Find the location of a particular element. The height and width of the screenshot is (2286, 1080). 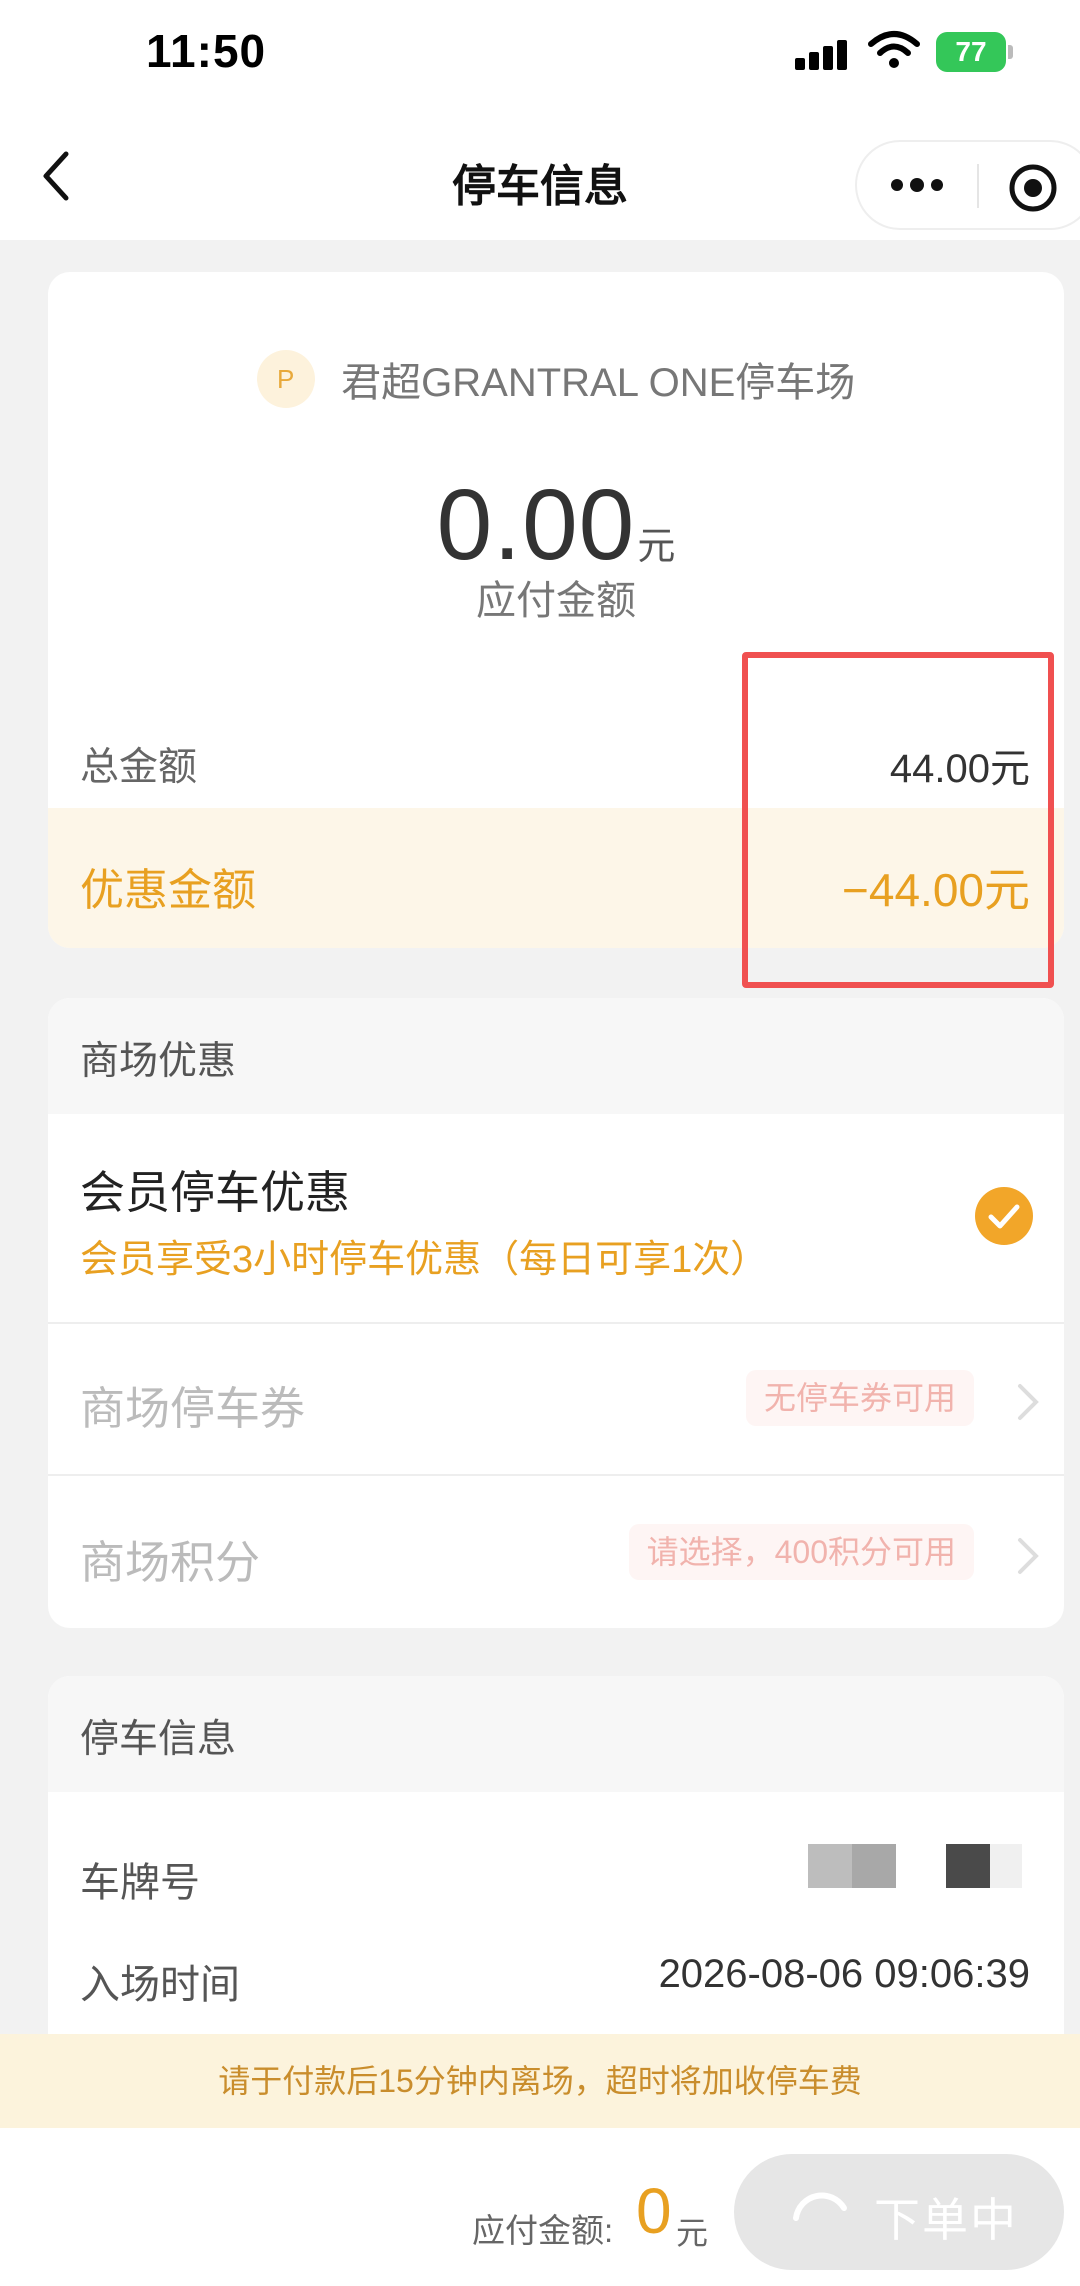

plate-number-redacted is located at coordinates (915, 1866).